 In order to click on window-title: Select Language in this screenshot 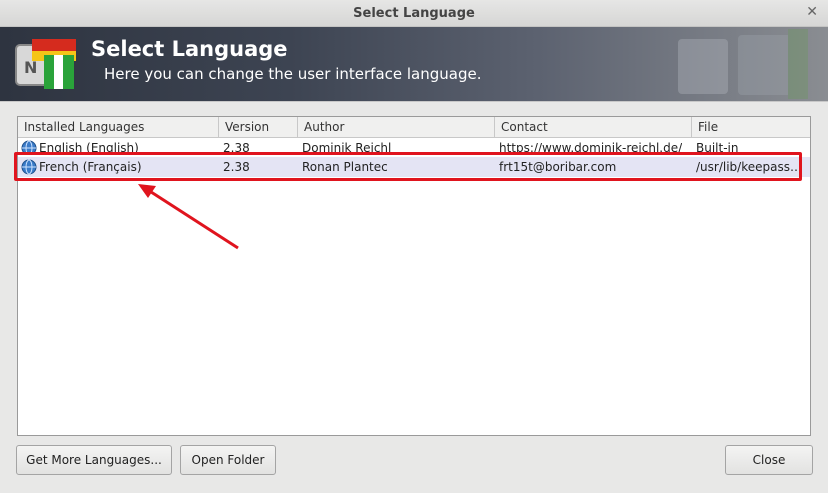, I will do `click(414, 13)`.